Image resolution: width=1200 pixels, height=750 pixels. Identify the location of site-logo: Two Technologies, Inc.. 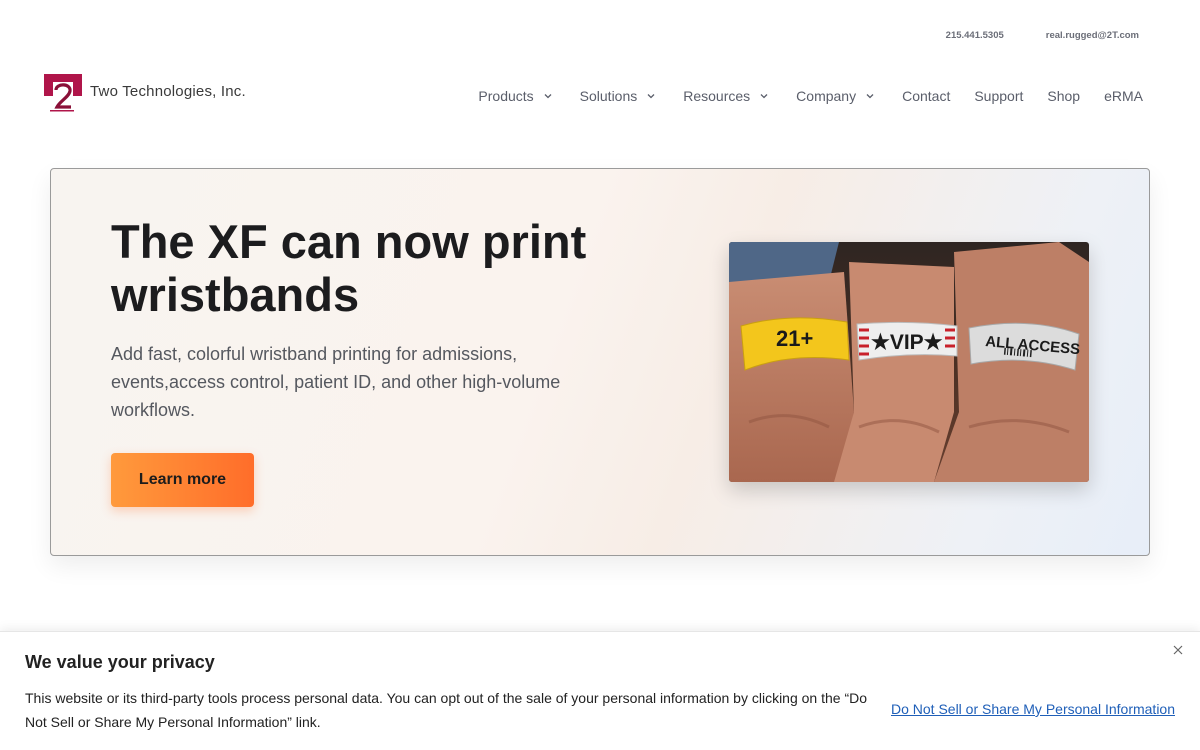
(145, 93).